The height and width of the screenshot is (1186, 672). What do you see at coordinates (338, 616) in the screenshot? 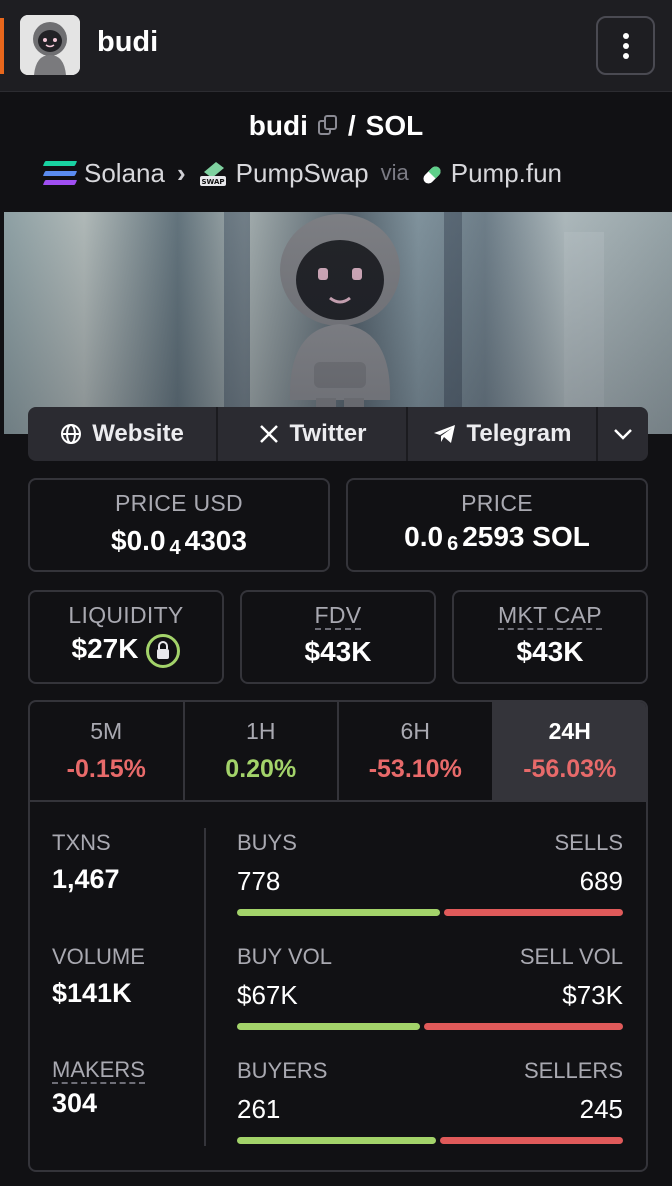
I see `fdv-label: FDV` at bounding box center [338, 616].